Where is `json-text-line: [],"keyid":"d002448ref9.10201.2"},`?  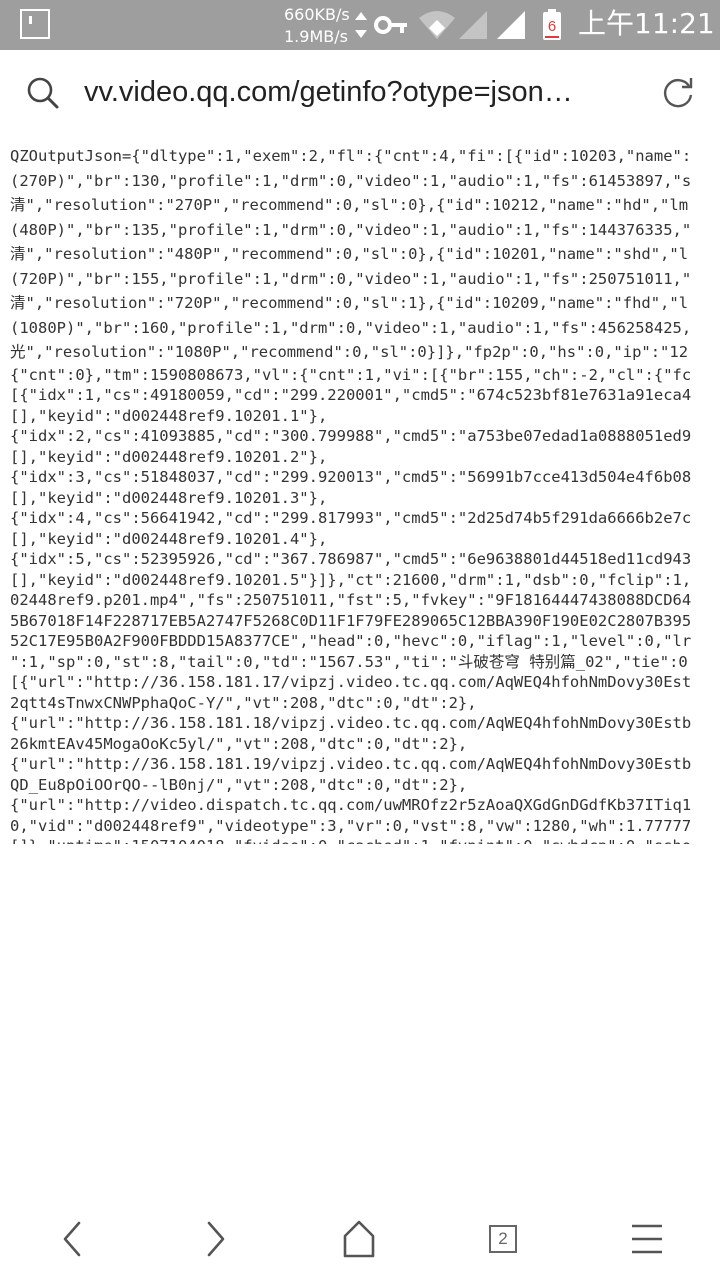
json-text-line: [],"keyid":"d002448ref9.10201.2"}, is located at coordinates (169, 456).